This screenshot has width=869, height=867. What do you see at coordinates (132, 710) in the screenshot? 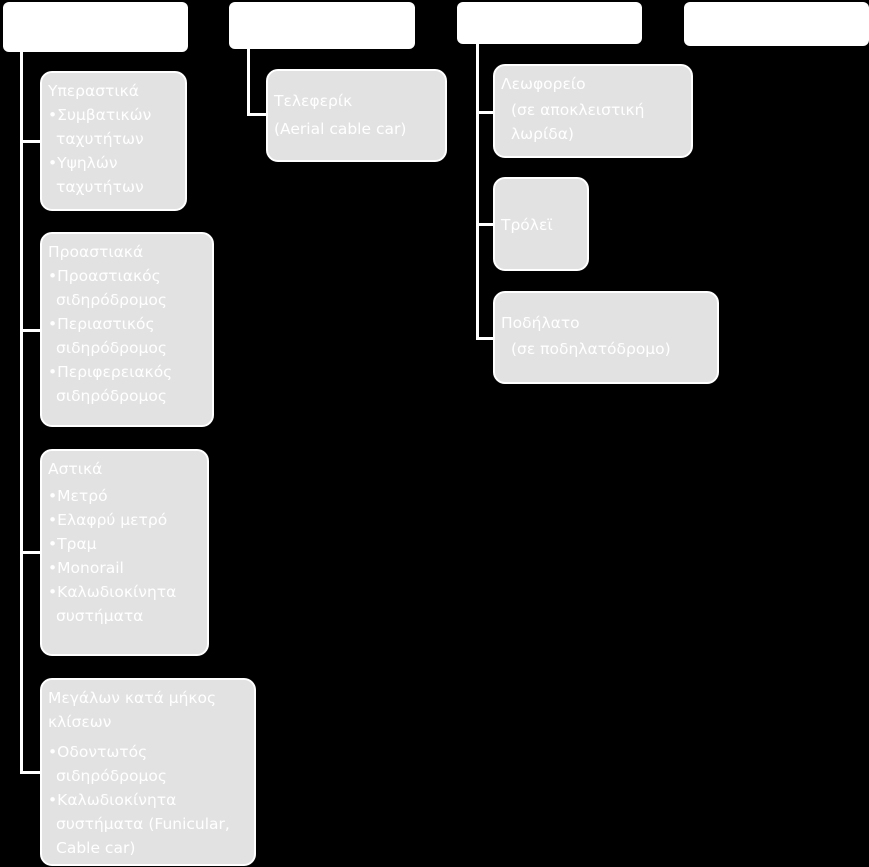
I see `box-title: Μεγάλων κατά μήκος κλίσεων` at bounding box center [132, 710].